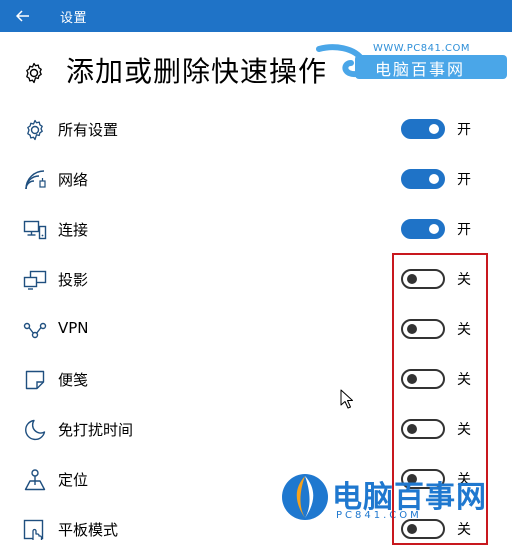  What do you see at coordinates (73, 230) in the screenshot?
I see `row-label: 连接` at bounding box center [73, 230].